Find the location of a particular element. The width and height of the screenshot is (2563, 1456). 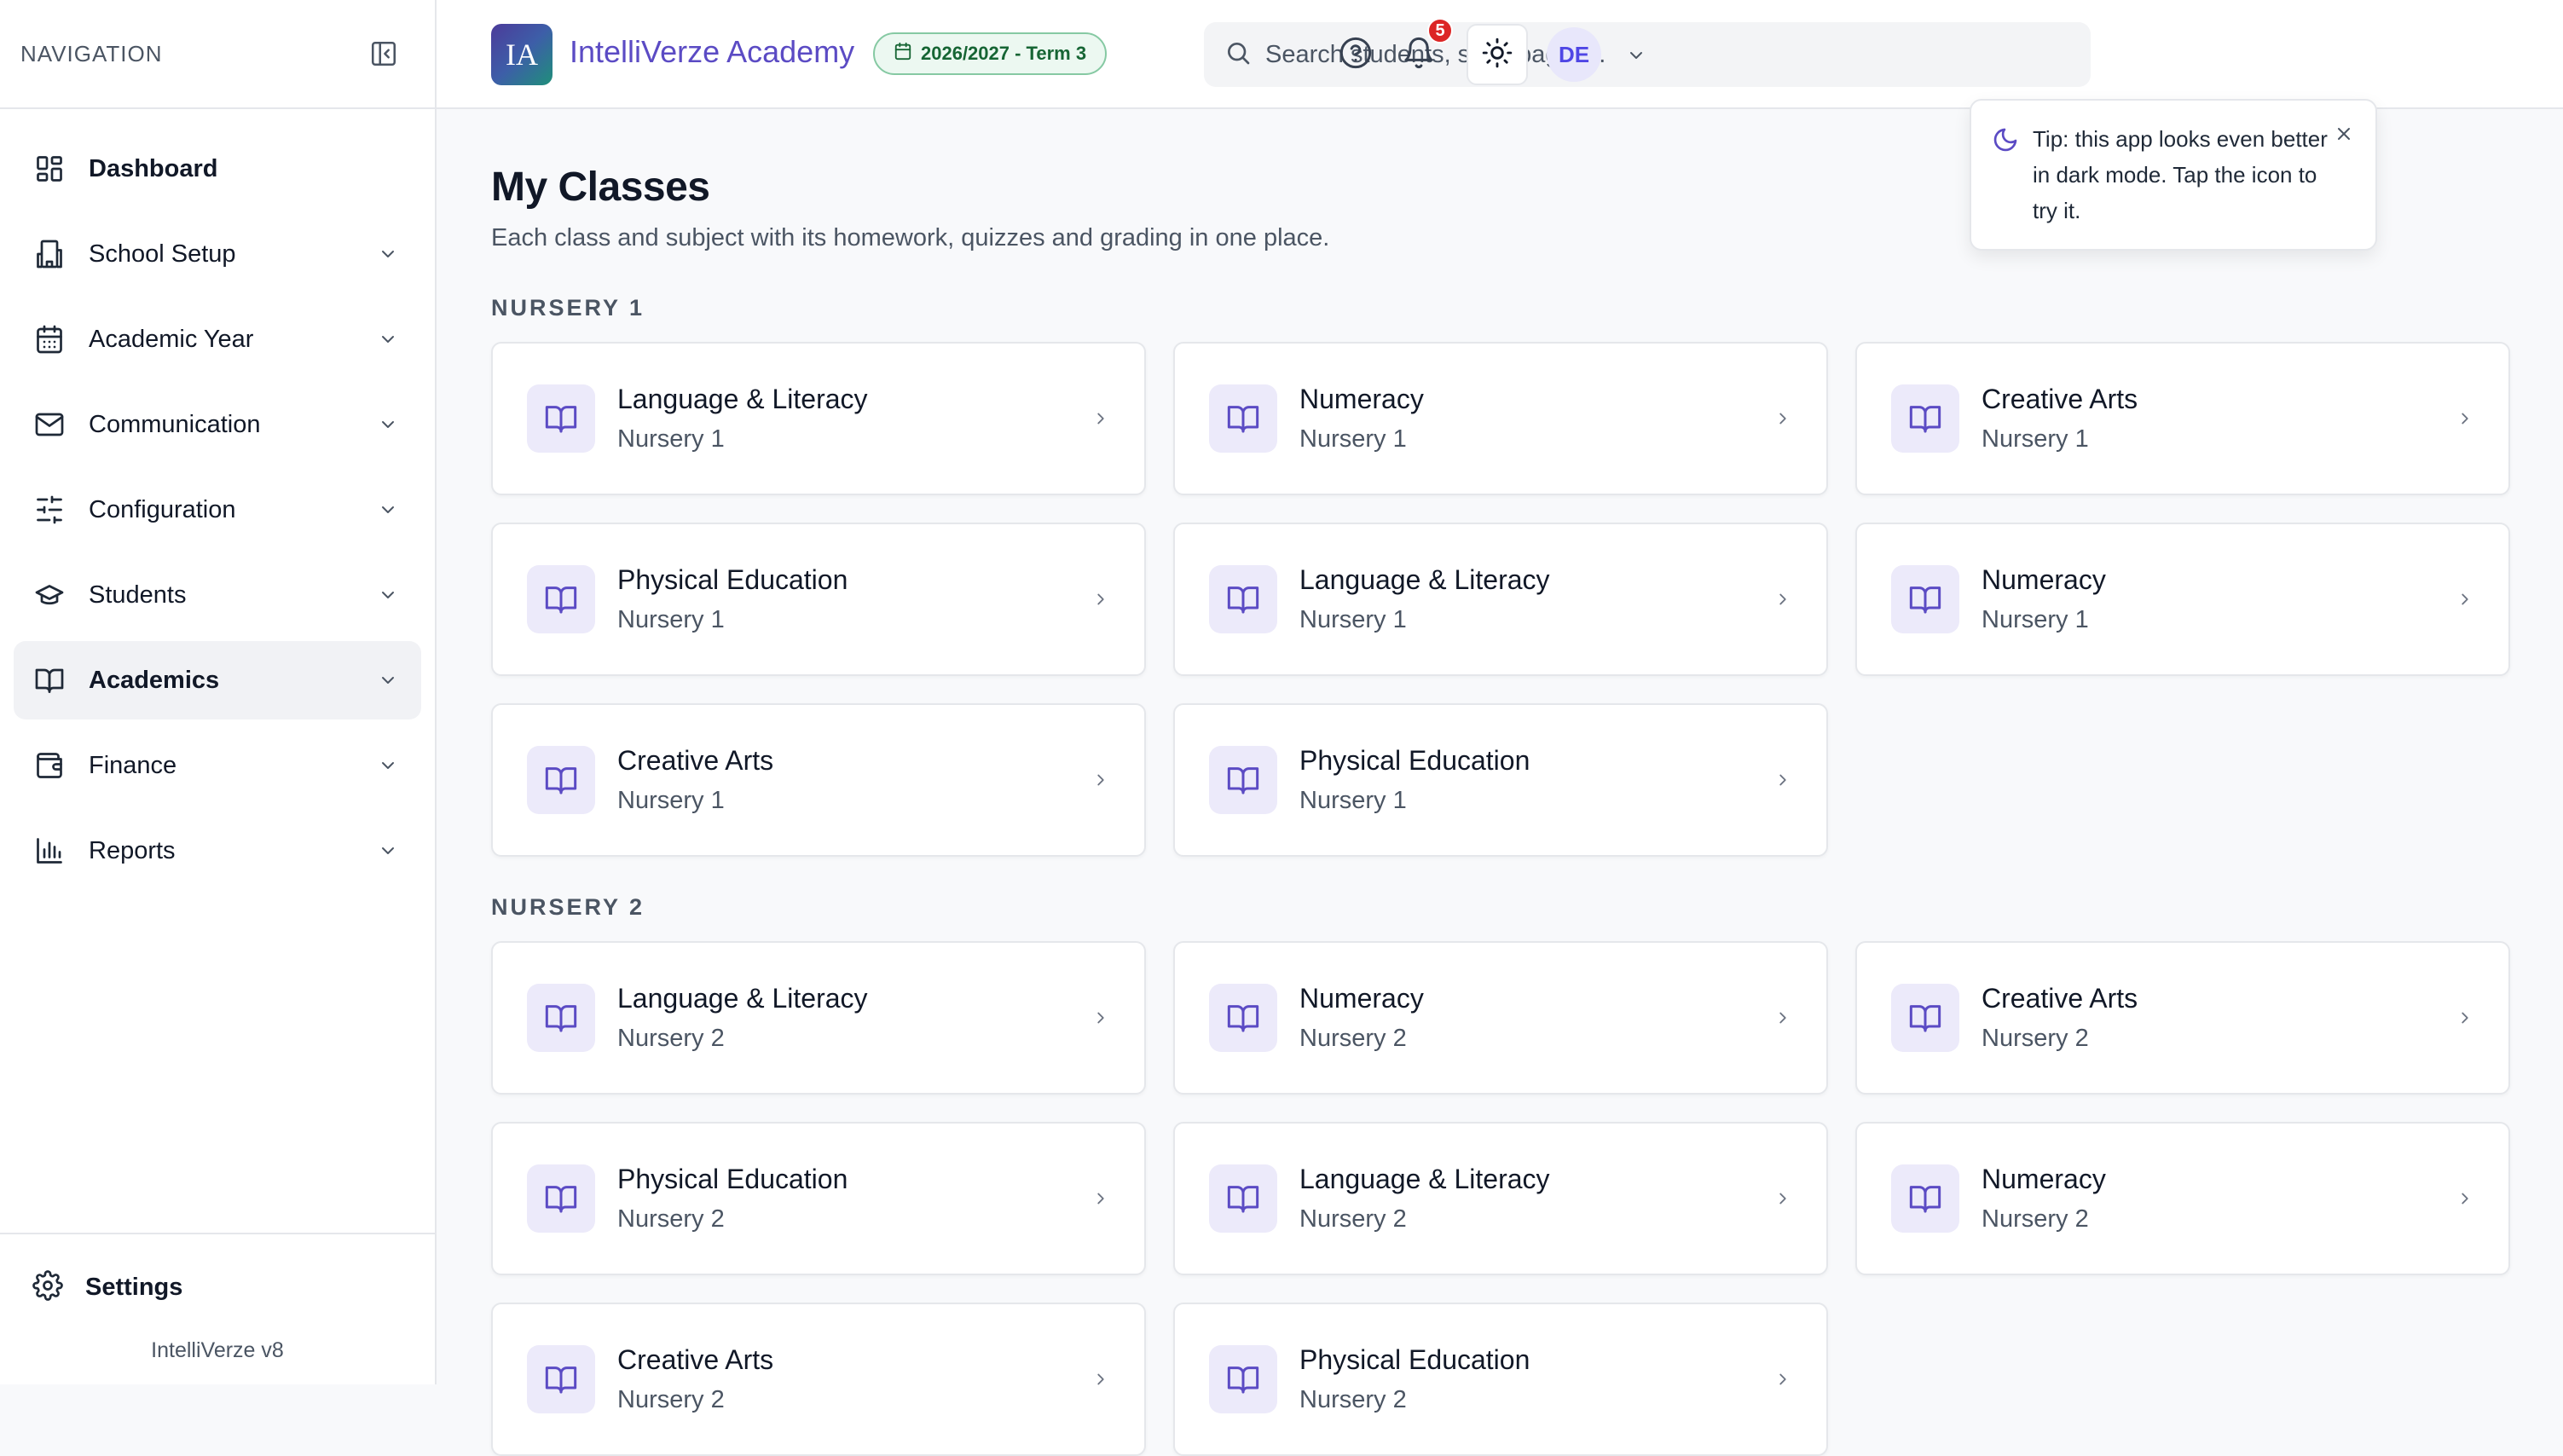

sidebar-item-students: Students is located at coordinates (217, 595).